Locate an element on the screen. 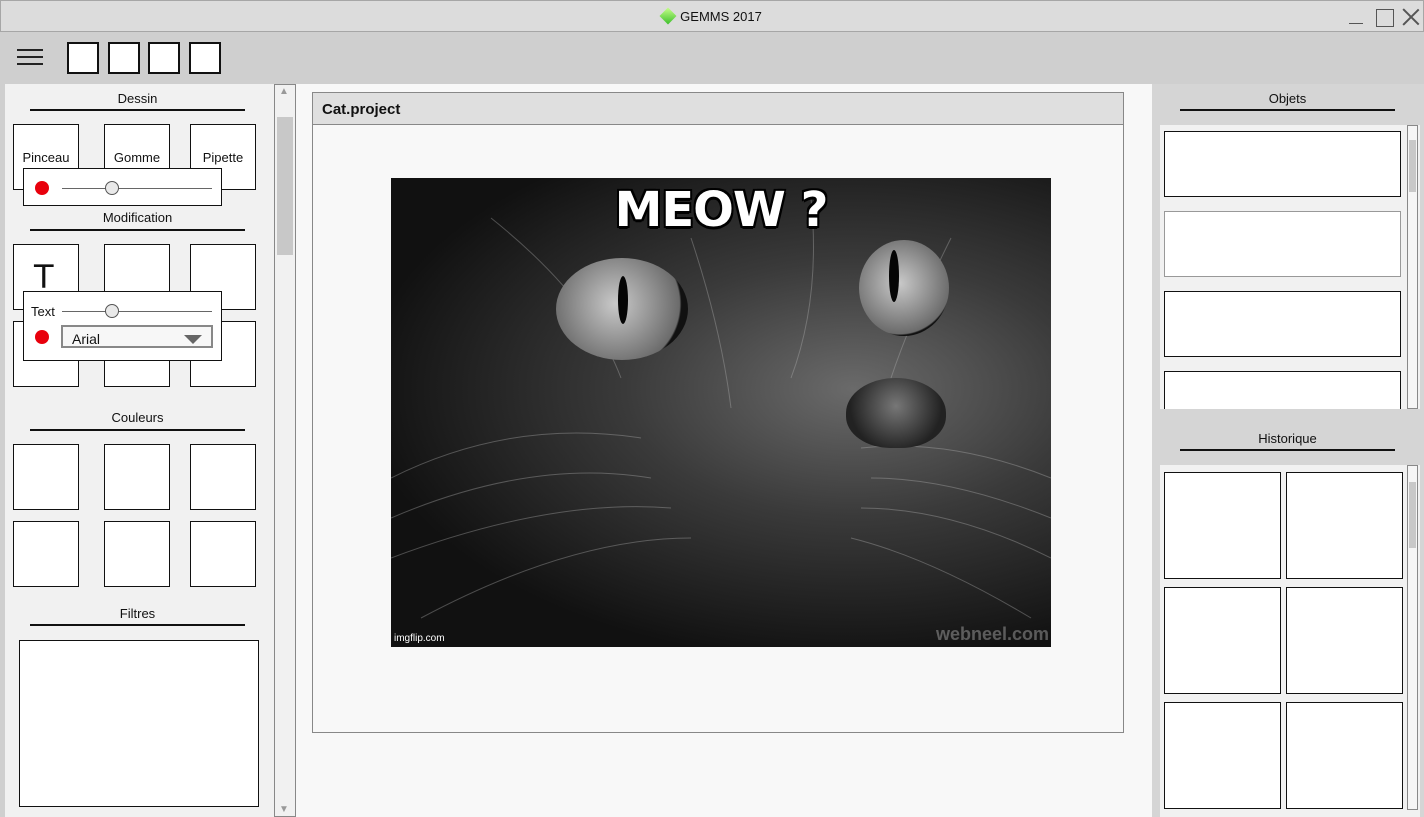 This screenshot has height=817, width=1424. title-bar: GEMMS 2017 is located at coordinates (712, 16).